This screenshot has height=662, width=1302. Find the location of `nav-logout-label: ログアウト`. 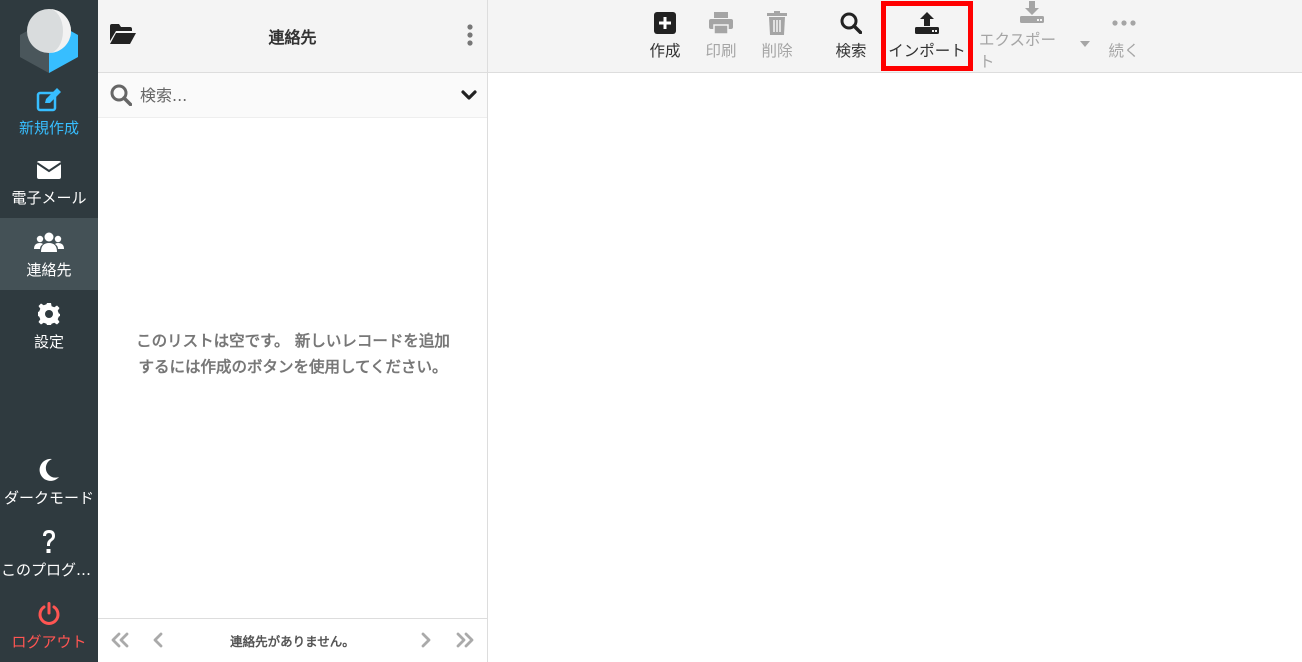

nav-logout-label: ログアウト is located at coordinates (49, 641).